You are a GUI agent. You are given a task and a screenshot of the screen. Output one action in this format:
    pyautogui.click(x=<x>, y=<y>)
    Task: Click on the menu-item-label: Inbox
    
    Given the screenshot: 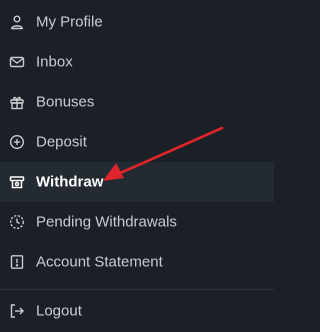 What is the action you would take?
    pyautogui.click(x=54, y=62)
    